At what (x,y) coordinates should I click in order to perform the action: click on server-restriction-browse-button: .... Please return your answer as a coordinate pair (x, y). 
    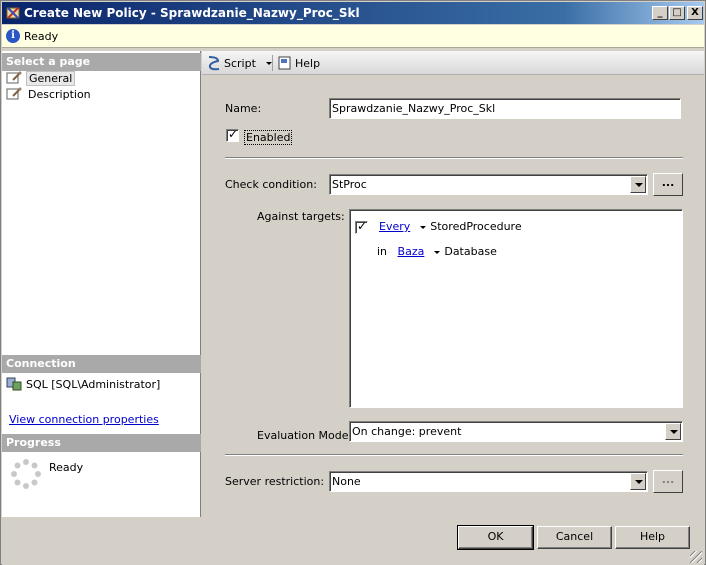
    Looking at the image, I should click on (668, 481).